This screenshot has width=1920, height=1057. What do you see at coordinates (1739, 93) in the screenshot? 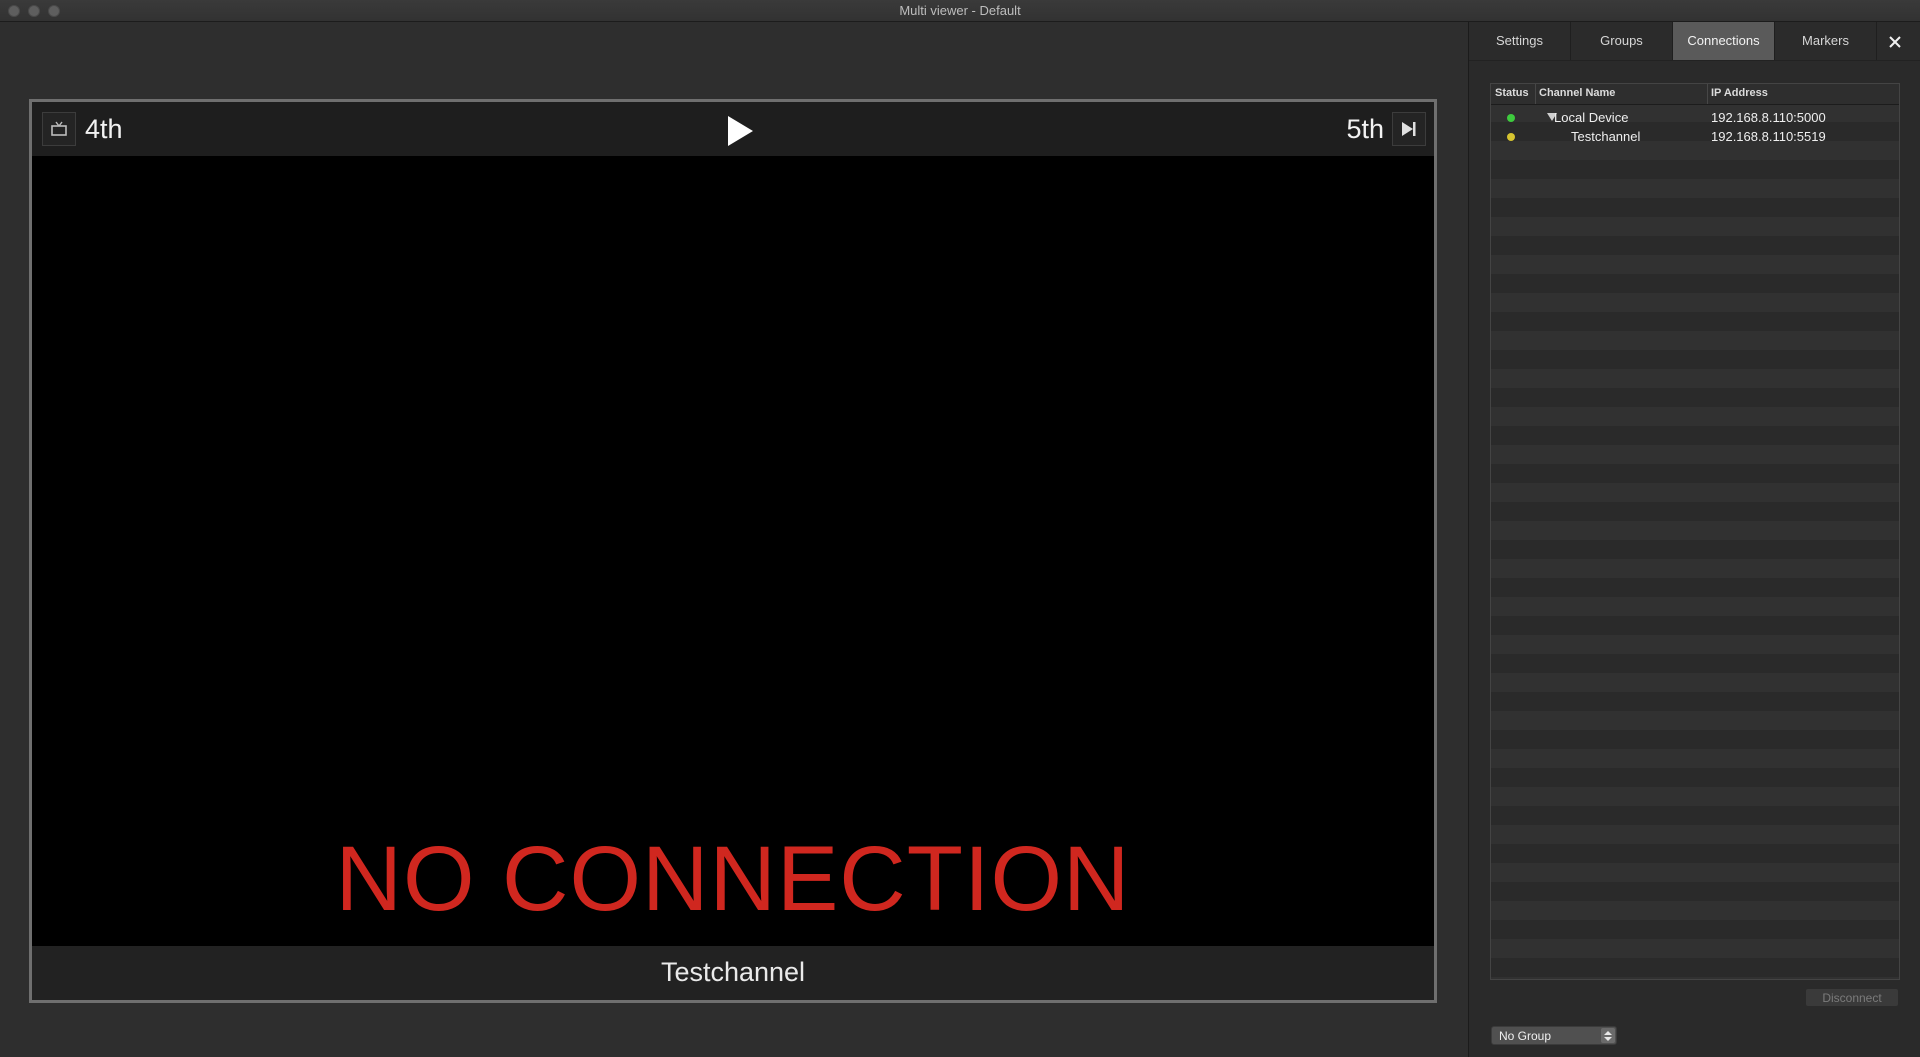
I see `column-header-ip-address: IP Address` at bounding box center [1739, 93].